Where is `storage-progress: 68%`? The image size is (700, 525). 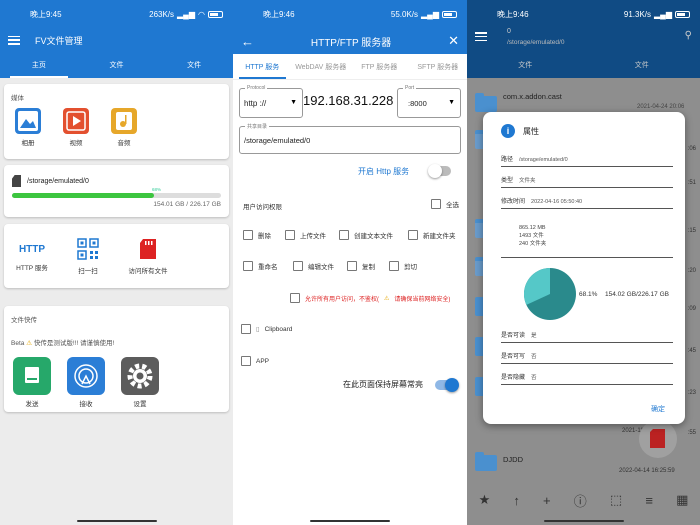 storage-progress: 68% is located at coordinates (116, 192).